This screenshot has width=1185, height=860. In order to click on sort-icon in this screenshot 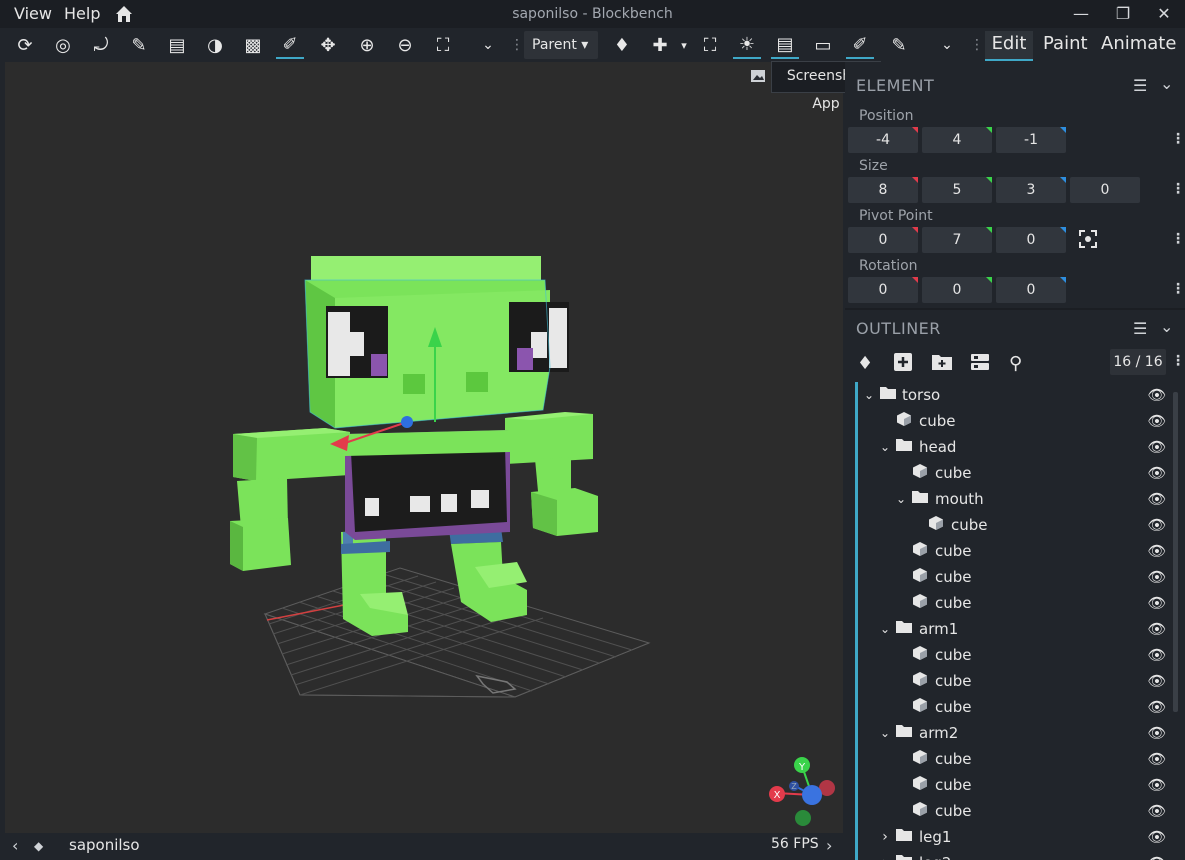, I will do `click(980, 364)`.